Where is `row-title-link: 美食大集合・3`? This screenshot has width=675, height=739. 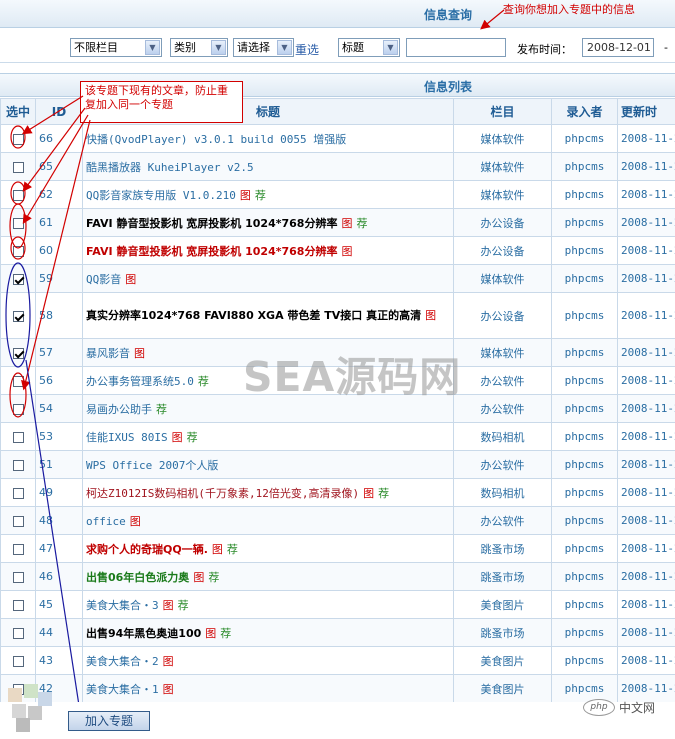
row-title-link: 美食大集合・3 is located at coordinates (122, 605).